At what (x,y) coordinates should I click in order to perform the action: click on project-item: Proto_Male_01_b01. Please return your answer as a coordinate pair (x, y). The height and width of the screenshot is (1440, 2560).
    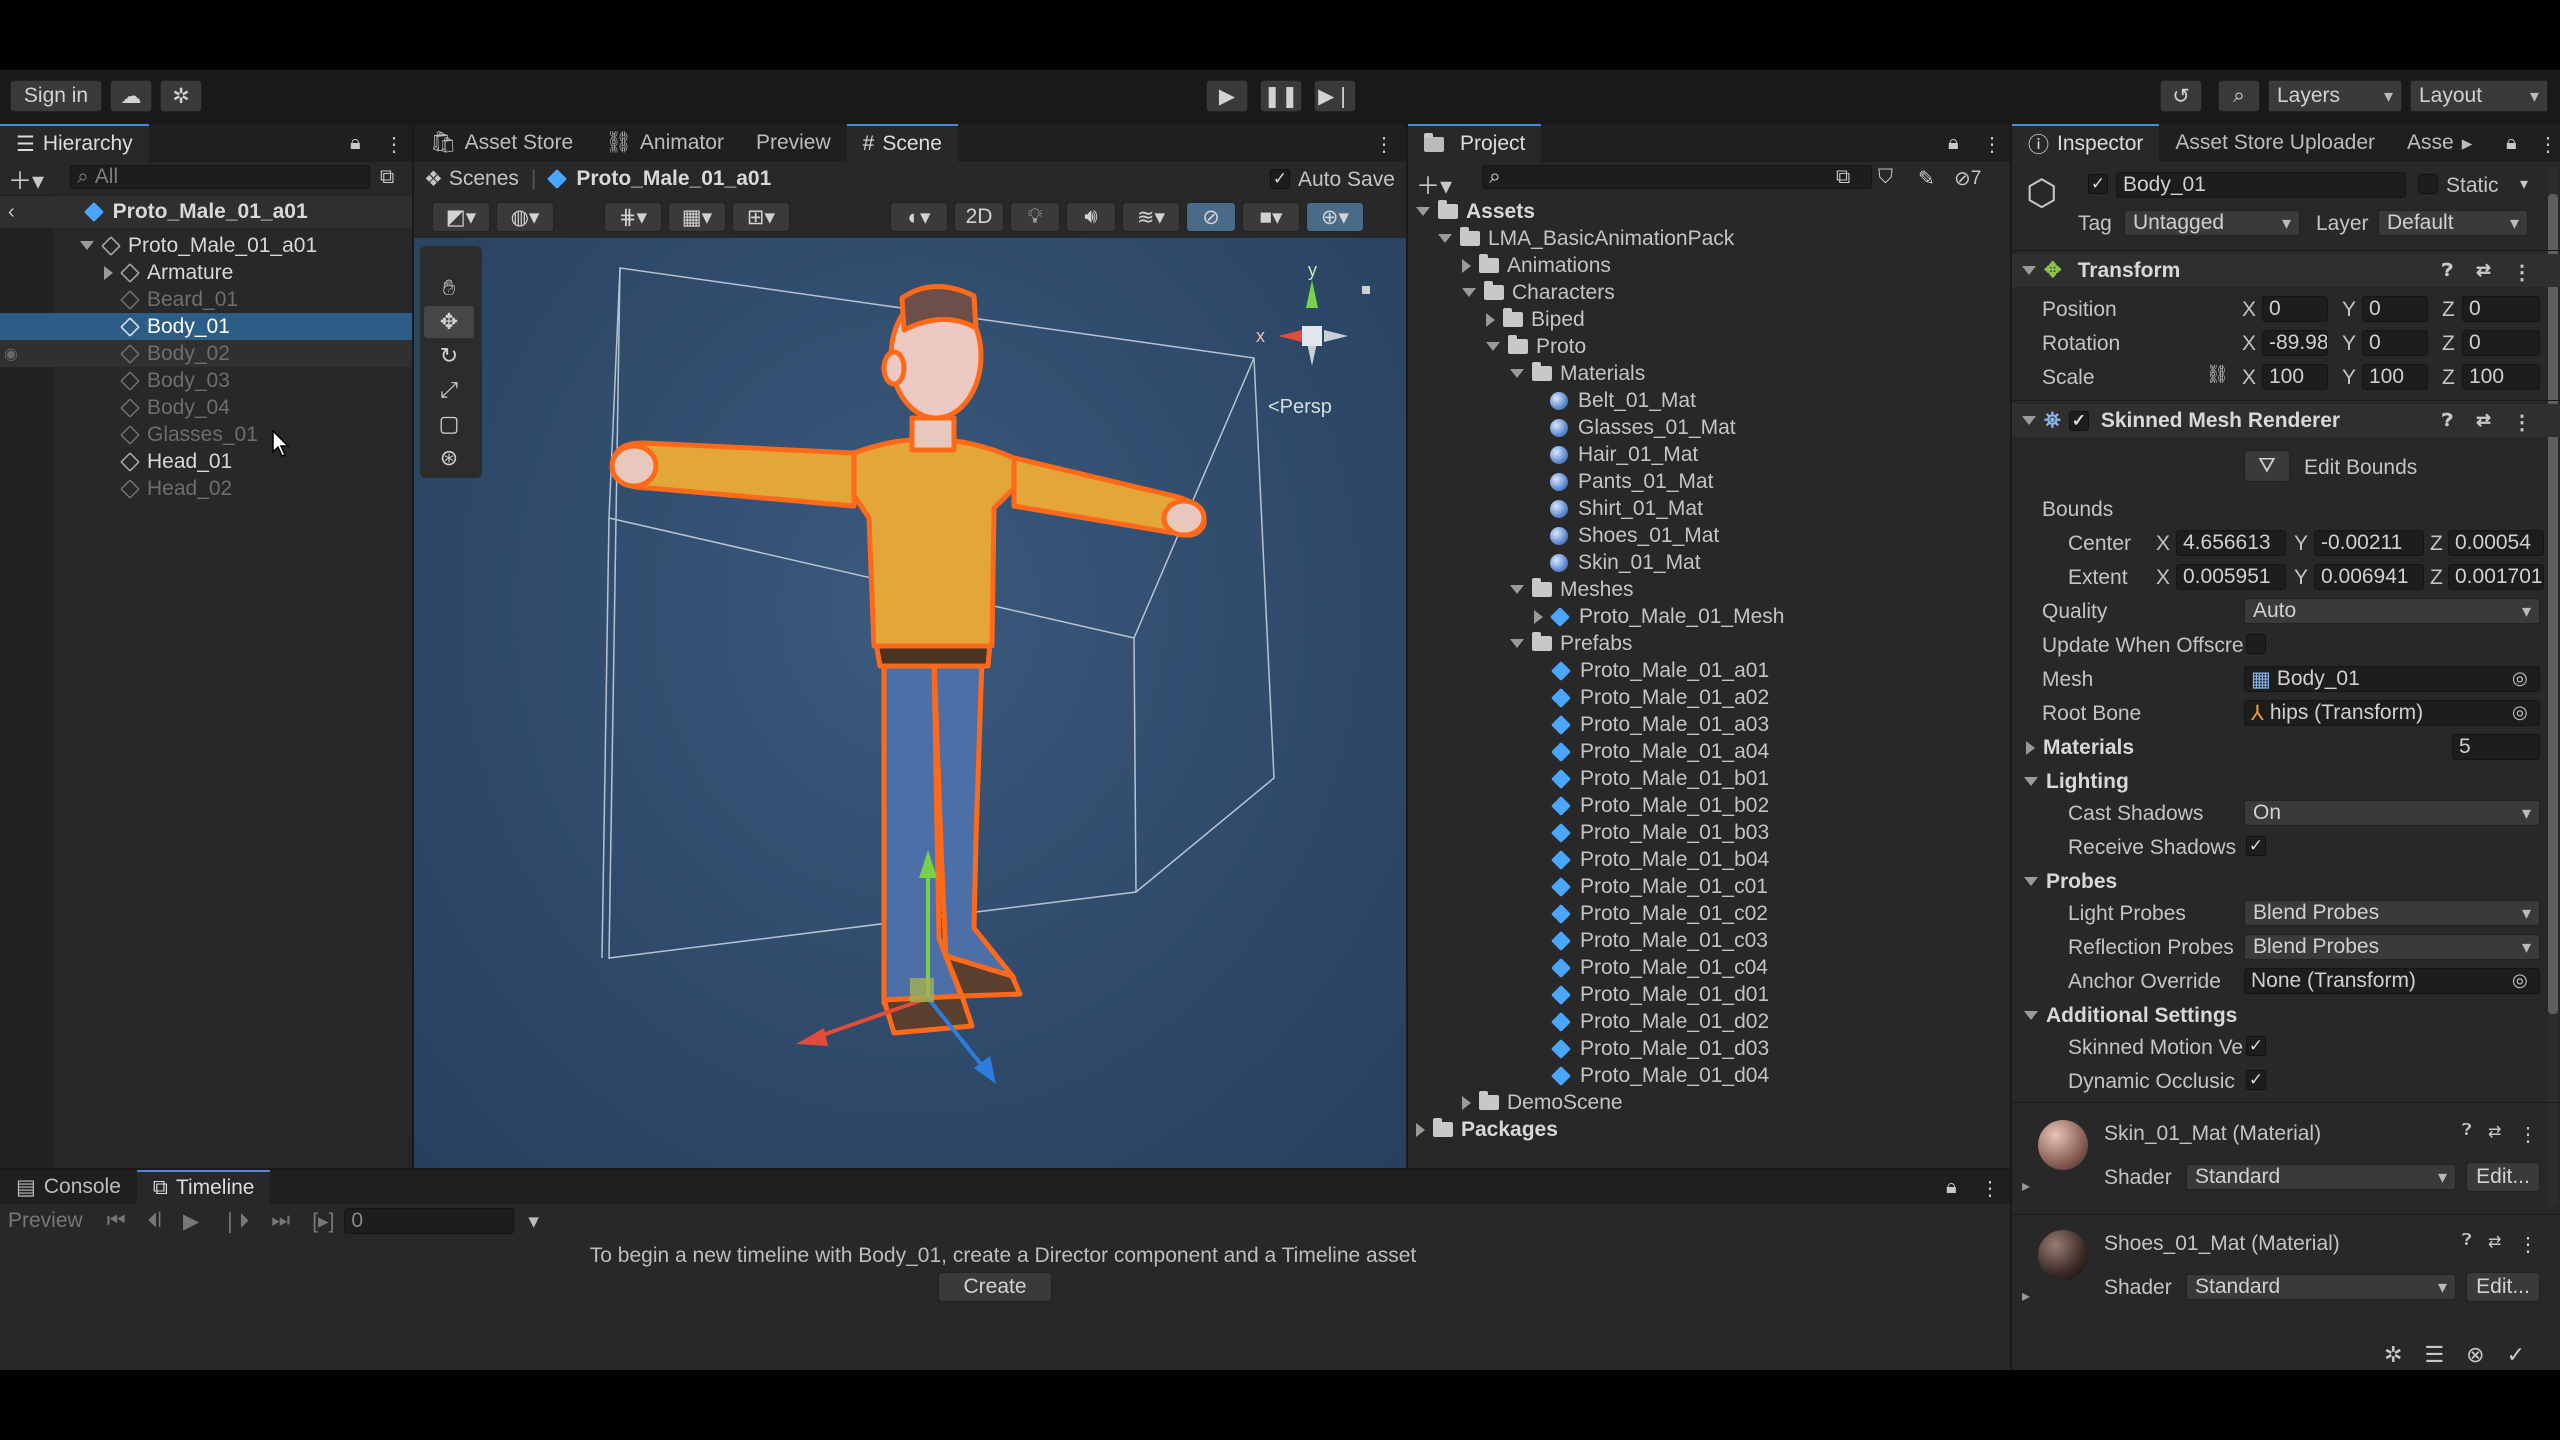
    Looking at the image, I should click on (1709, 778).